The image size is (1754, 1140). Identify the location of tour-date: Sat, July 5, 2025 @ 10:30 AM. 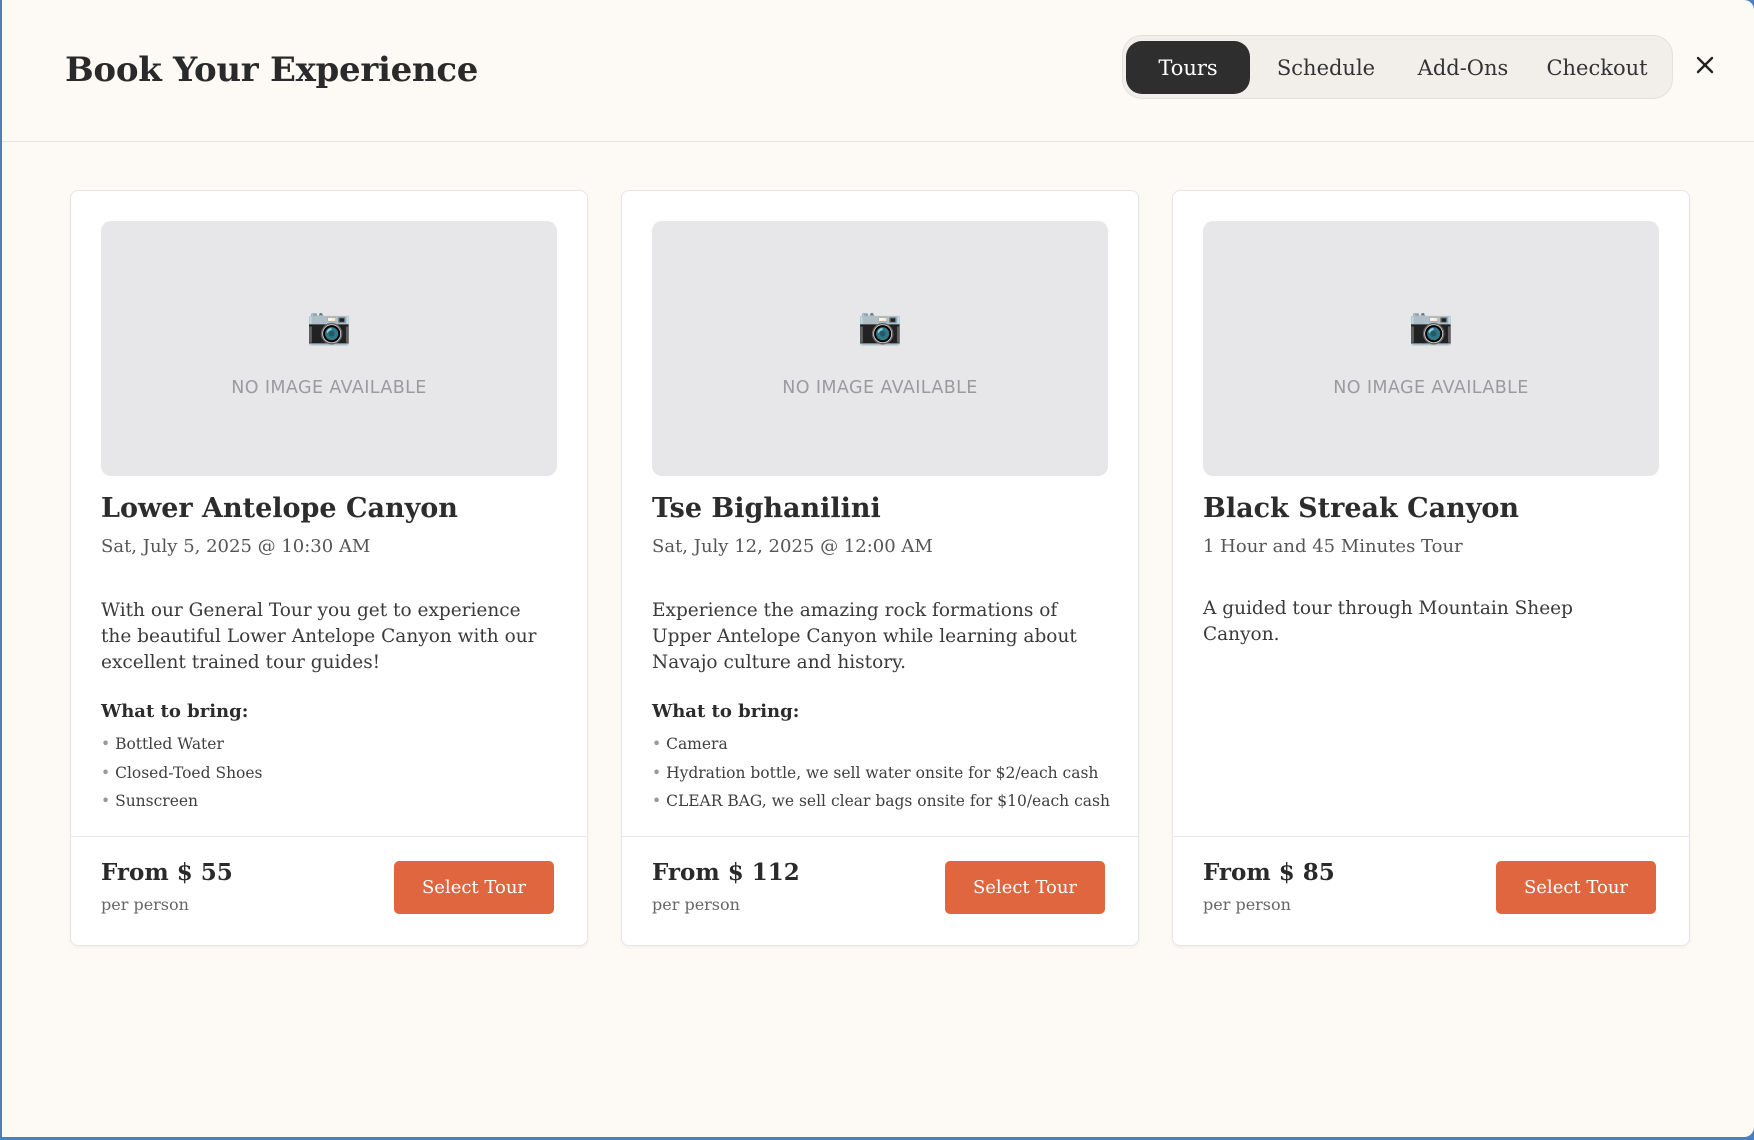
(236, 546).